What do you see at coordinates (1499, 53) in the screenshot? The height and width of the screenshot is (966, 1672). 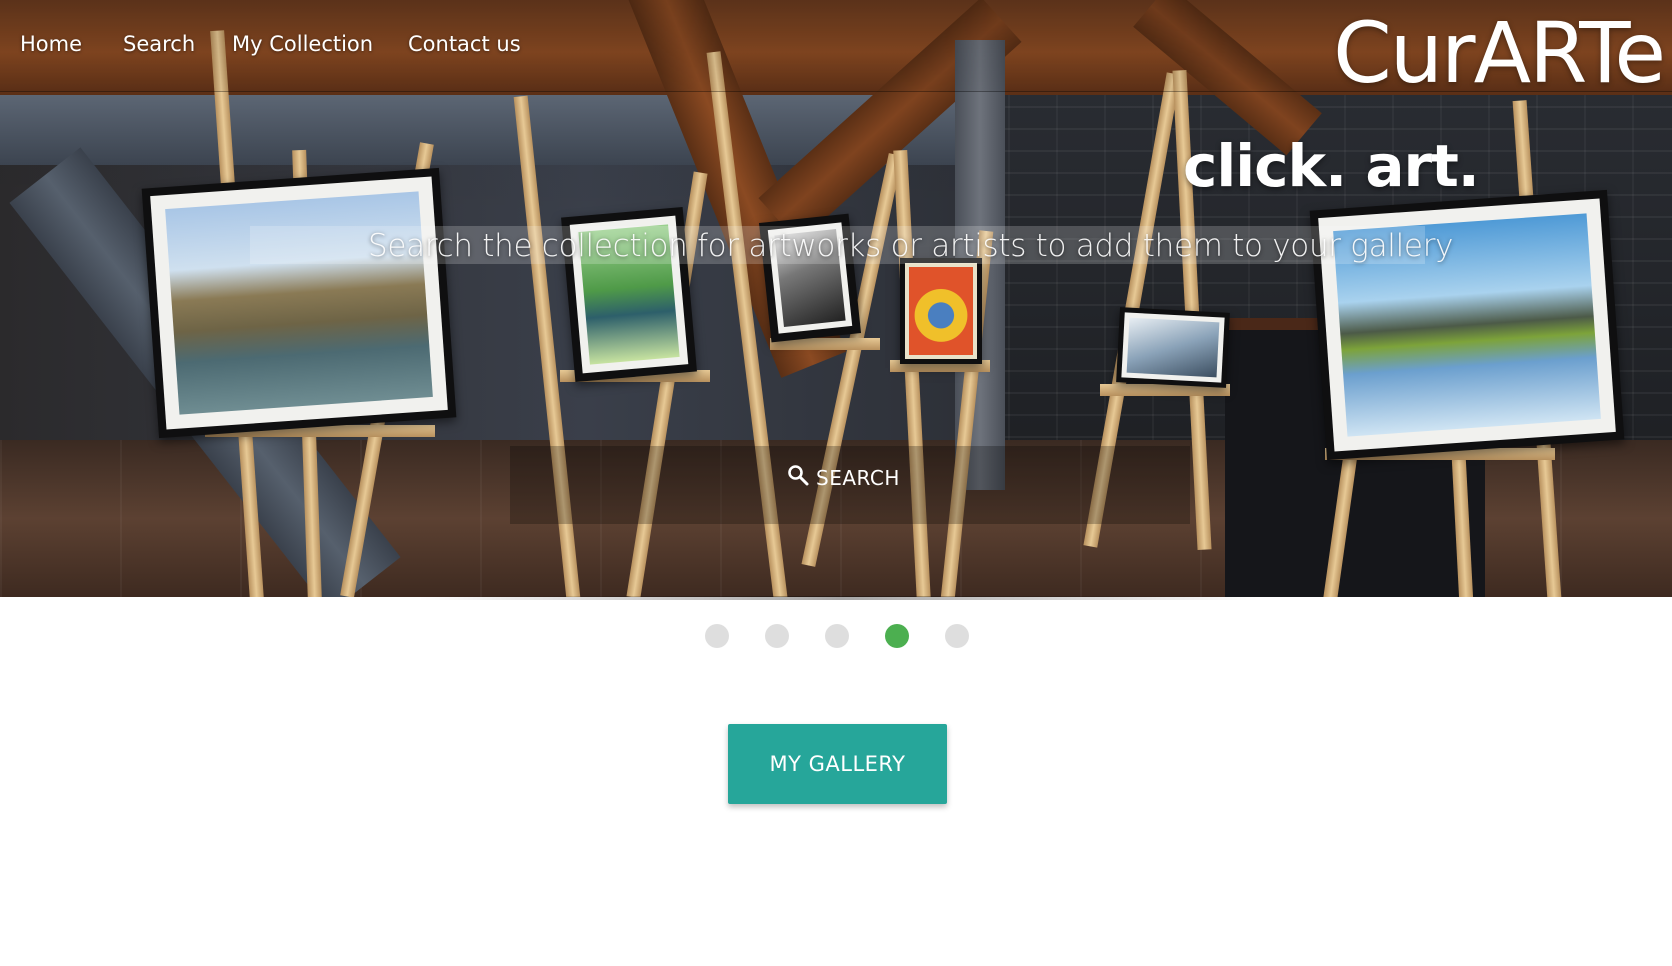 I see `brand-logo: CurARTe` at bounding box center [1499, 53].